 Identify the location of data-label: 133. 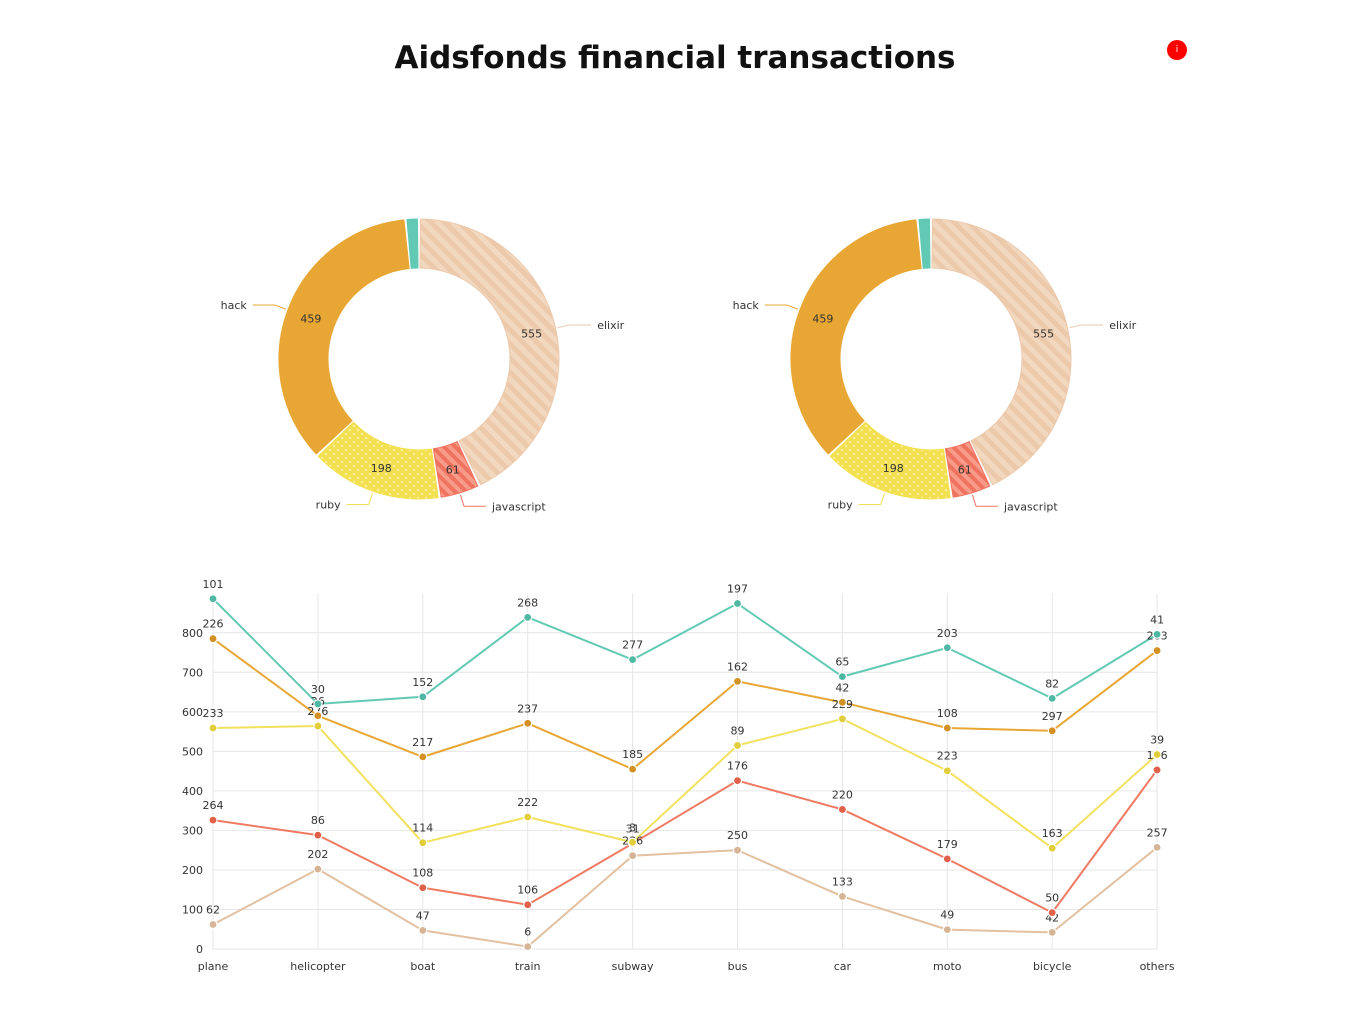
(842, 881).